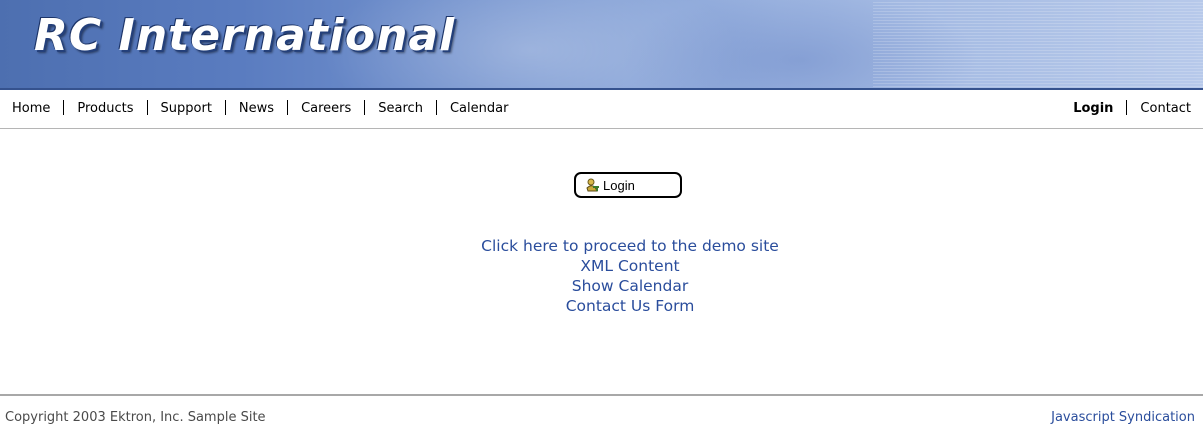 The image size is (1203, 432). Describe the element at coordinates (601, 266) in the screenshot. I see `xml-content-link: XML Content` at that location.